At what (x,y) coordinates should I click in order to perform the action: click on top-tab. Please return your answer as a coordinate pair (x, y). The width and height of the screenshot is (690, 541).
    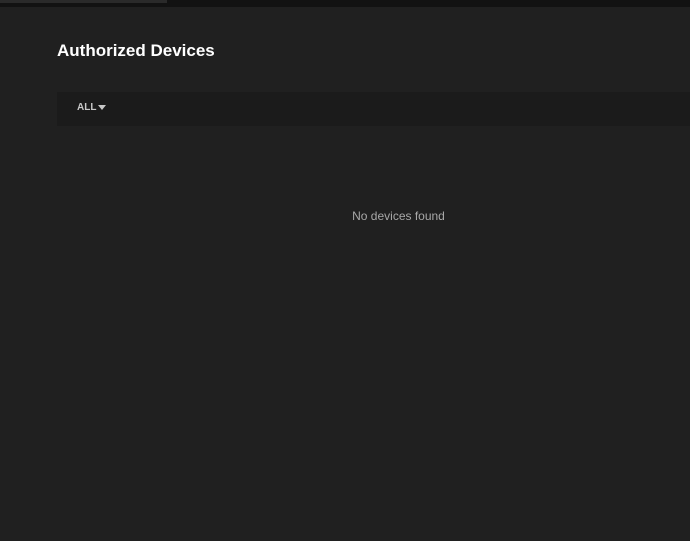
    Looking at the image, I should click on (83, 1).